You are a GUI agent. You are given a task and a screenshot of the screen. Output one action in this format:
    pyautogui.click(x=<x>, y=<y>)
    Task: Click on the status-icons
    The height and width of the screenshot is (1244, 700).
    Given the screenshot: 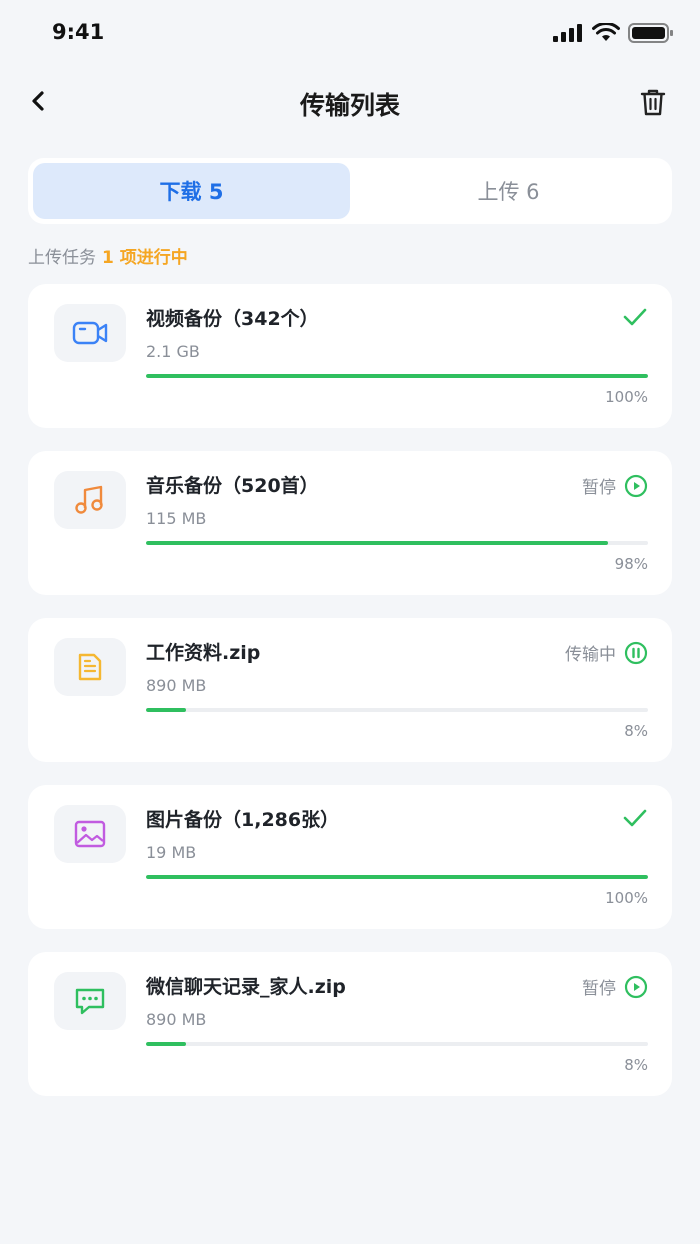 What is the action you would take?
    pyautogui.click(x=613, y=33)
    